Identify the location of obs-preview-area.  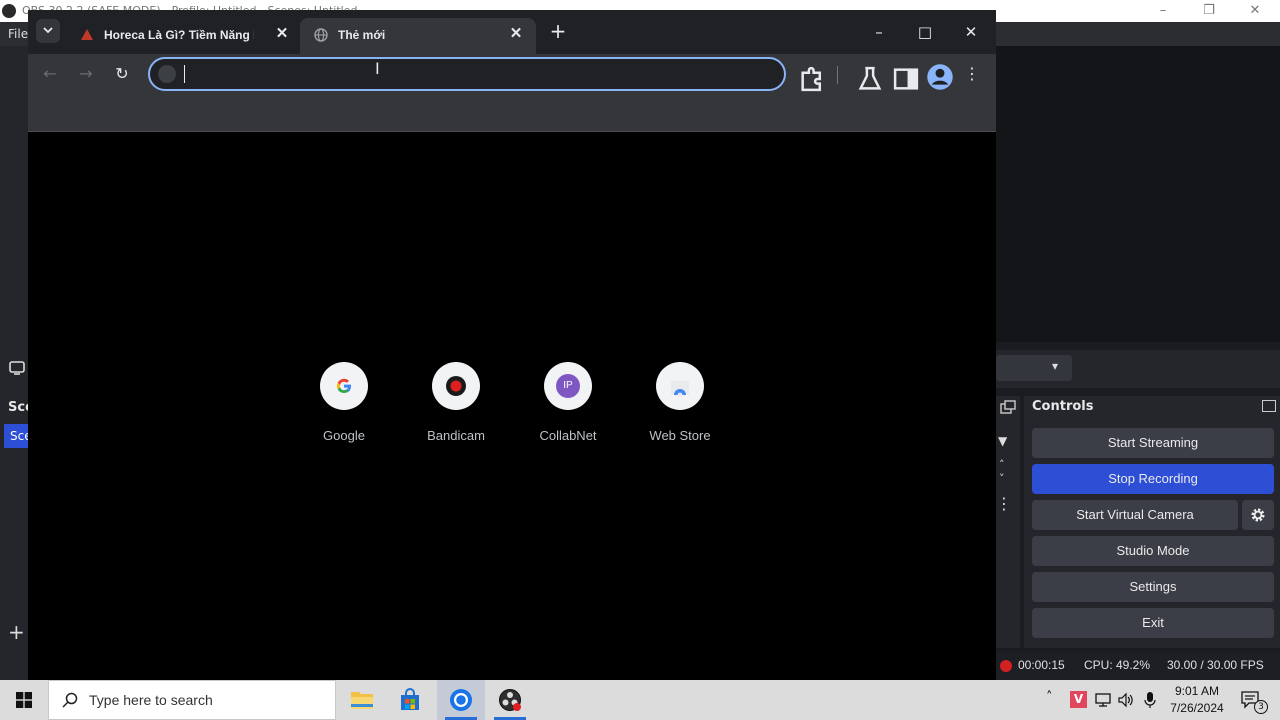
(1138, 194).